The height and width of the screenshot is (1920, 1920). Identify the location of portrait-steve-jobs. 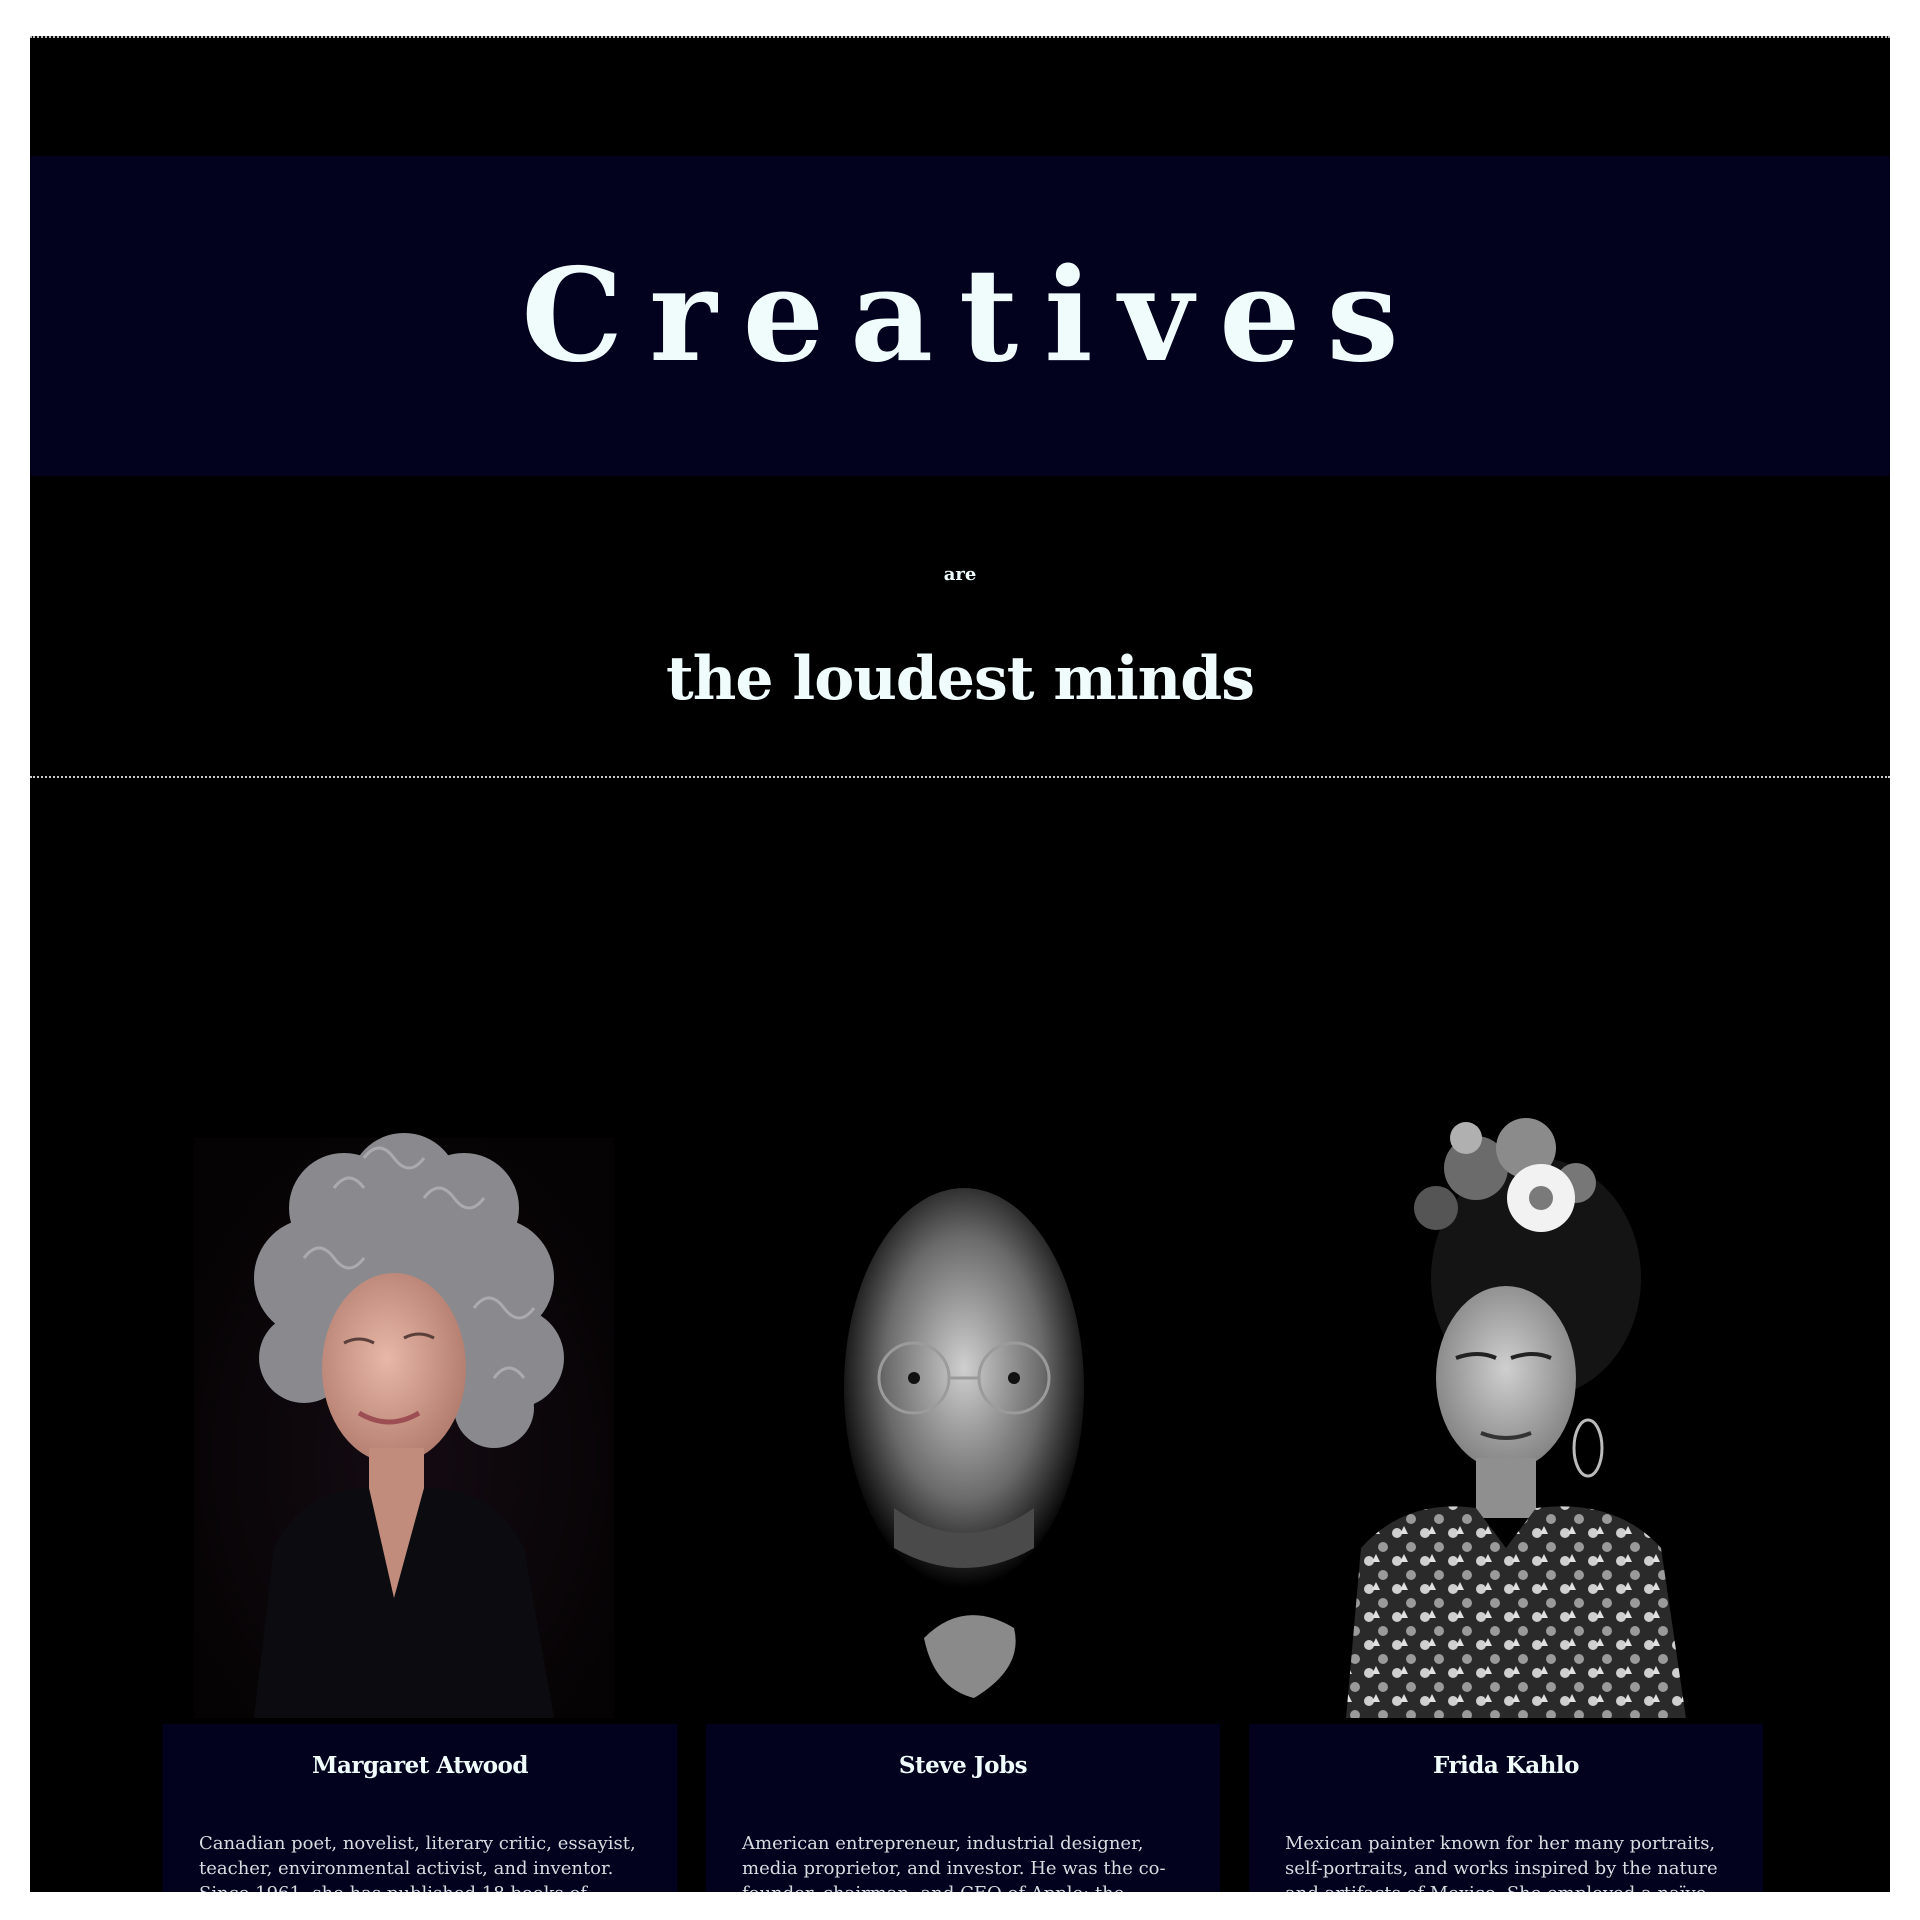
(964, 1398).